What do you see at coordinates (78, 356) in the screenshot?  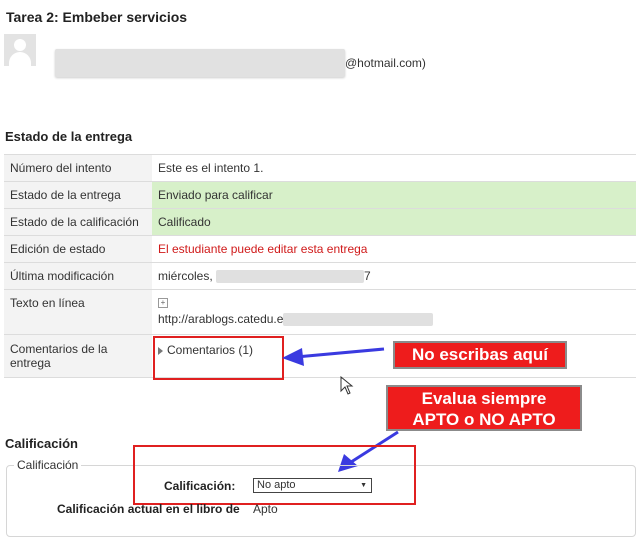 I see `submission-comments-label: Comentarios de la entrega` at bounding box center [78, 356].